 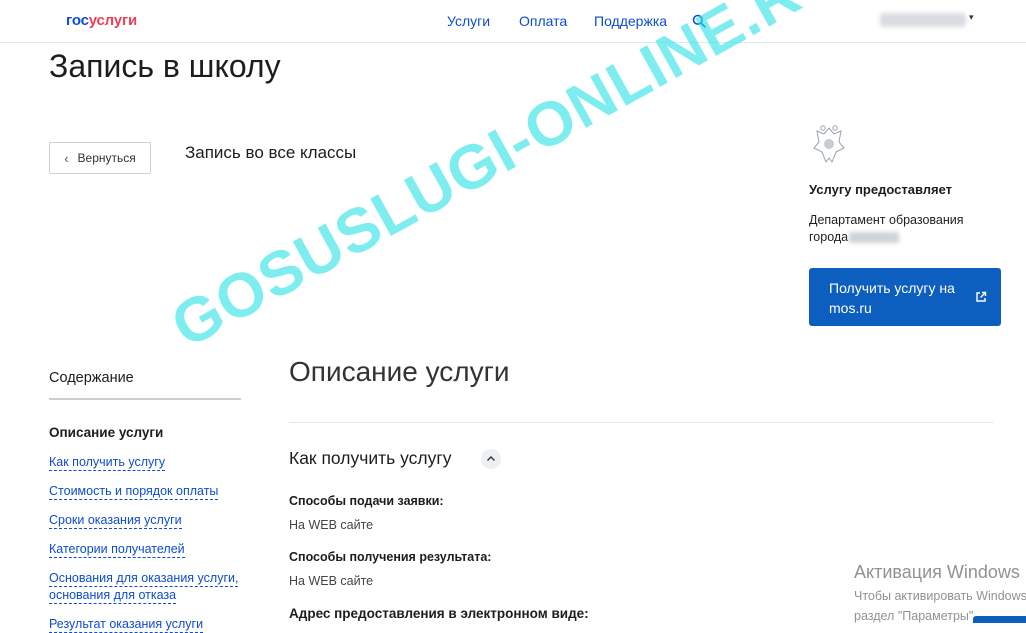 What do you see at coordinates (399, 371) in the screenshot?
I see `section-title: Описание услуги` at bounding box center [399, 371].